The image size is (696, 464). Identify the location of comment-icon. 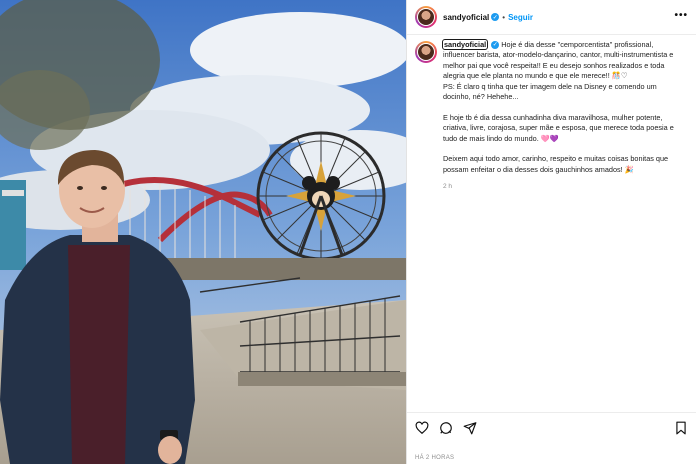
(446, 428).